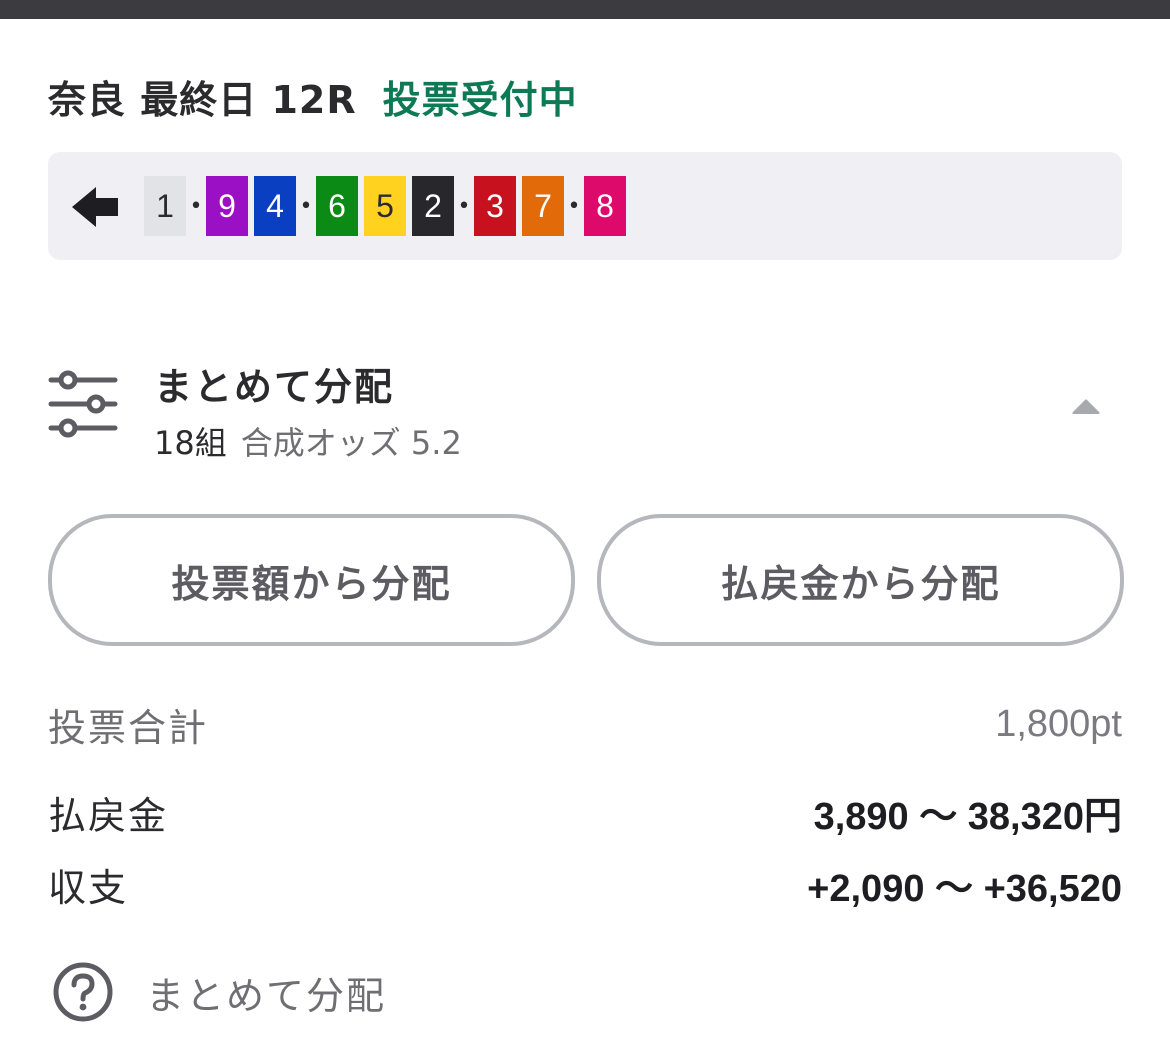 The width and height of the screenshot is (1170, 1054). I want to click on total-stake-value: 1,800pt, so click(1058, 723).